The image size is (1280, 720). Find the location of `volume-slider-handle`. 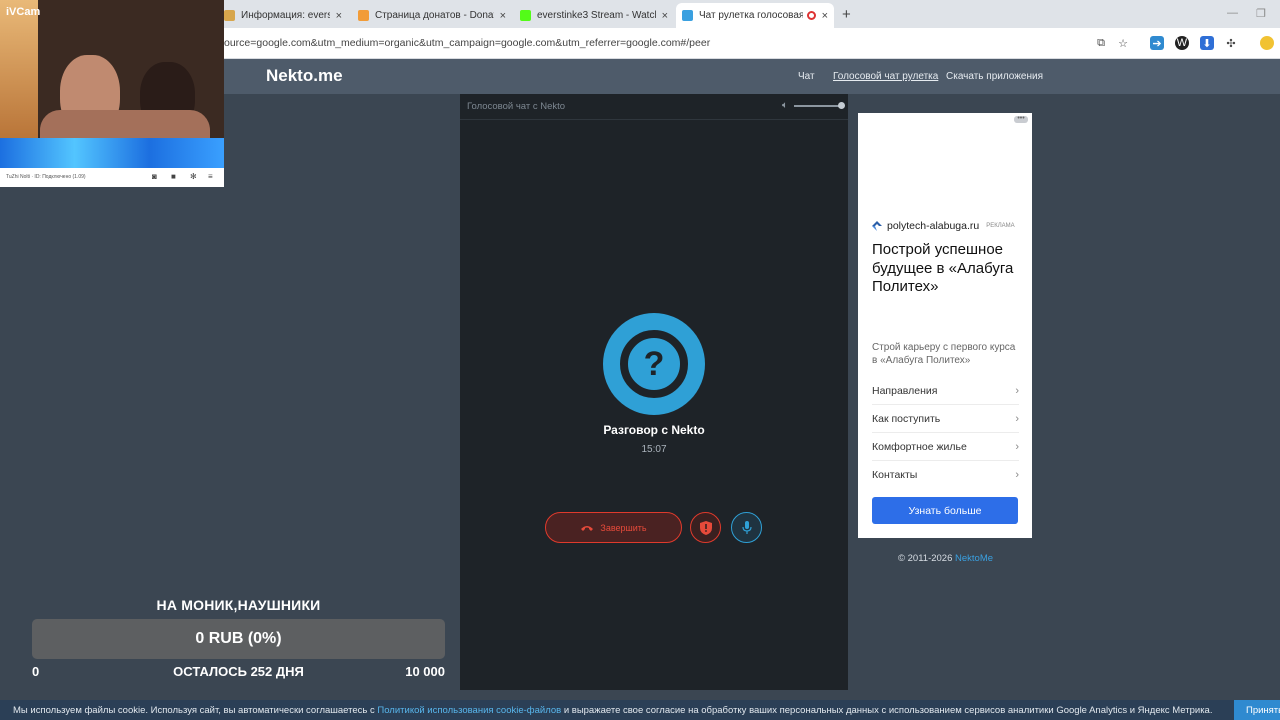

volume-slider-handle is located at coordinates (841, 105).